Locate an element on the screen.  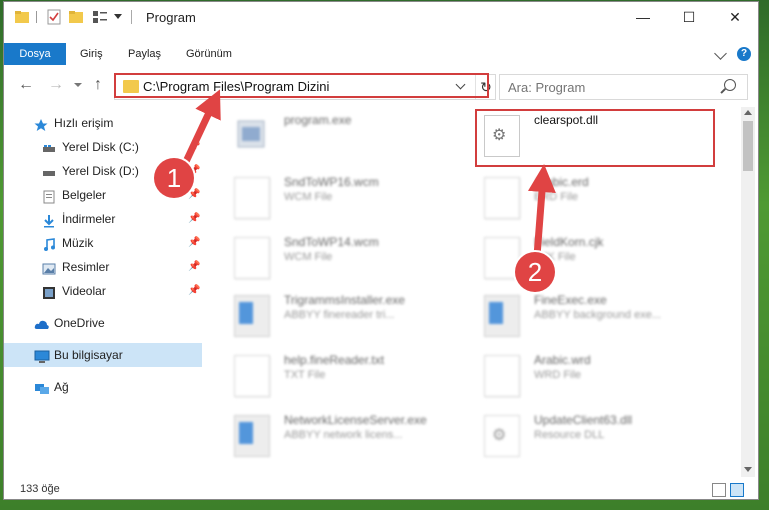
dll-file-icon: ⚙ is located at coordinates (502, 136).